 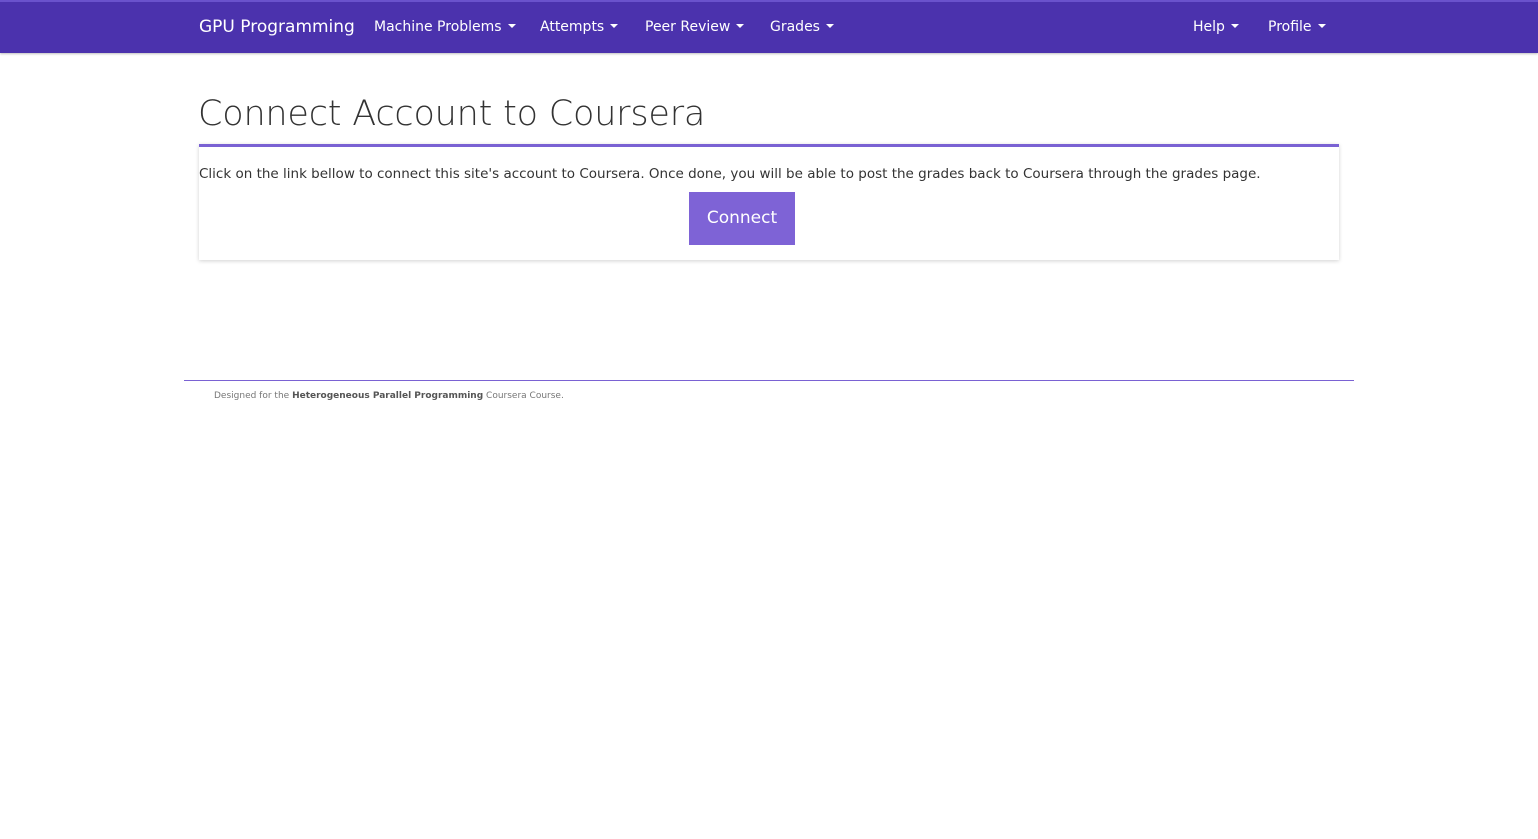 I want to click on nav-grades: Grades, so click(x=802, y=27).